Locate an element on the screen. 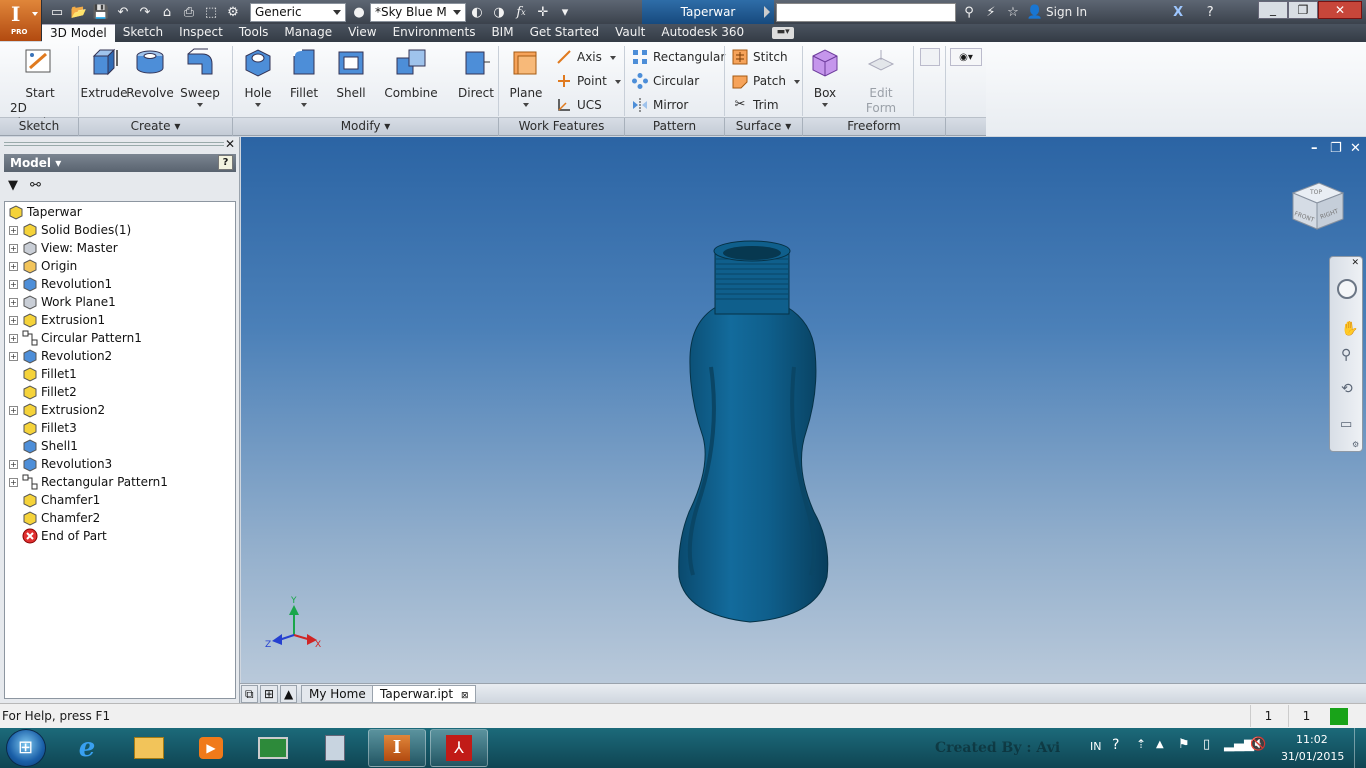 This screenshot has height=768, width=1366. show-hidden-icons: ▲ is located at coordinates (1160, 744).